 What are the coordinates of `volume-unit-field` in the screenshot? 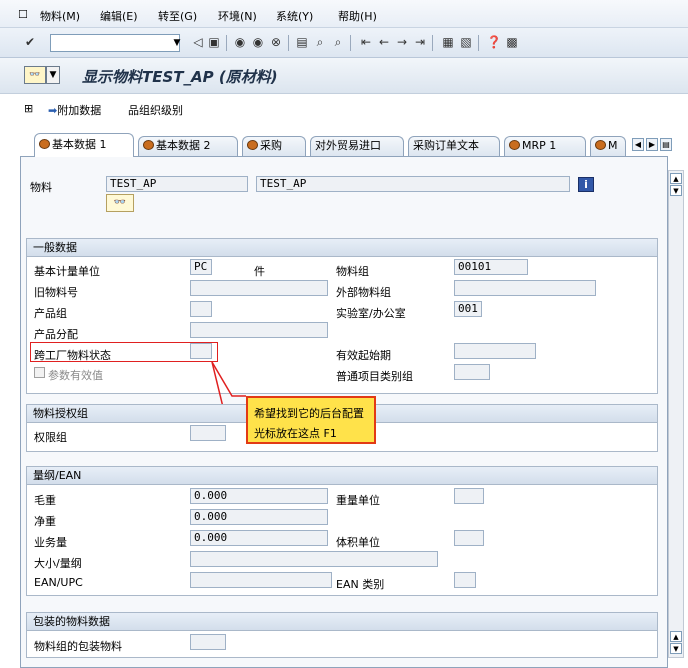 It's located at (469, 538).